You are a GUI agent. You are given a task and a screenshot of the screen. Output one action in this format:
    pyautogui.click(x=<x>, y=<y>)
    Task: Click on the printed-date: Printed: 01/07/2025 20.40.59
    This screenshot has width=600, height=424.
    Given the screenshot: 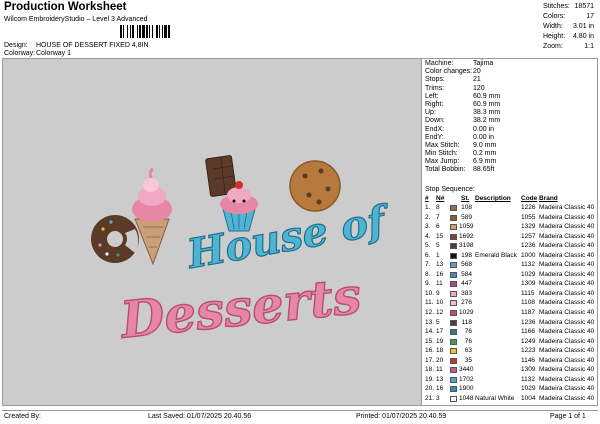 What is the action you would take?
    pyautogui.click(x=401, y=416)
    